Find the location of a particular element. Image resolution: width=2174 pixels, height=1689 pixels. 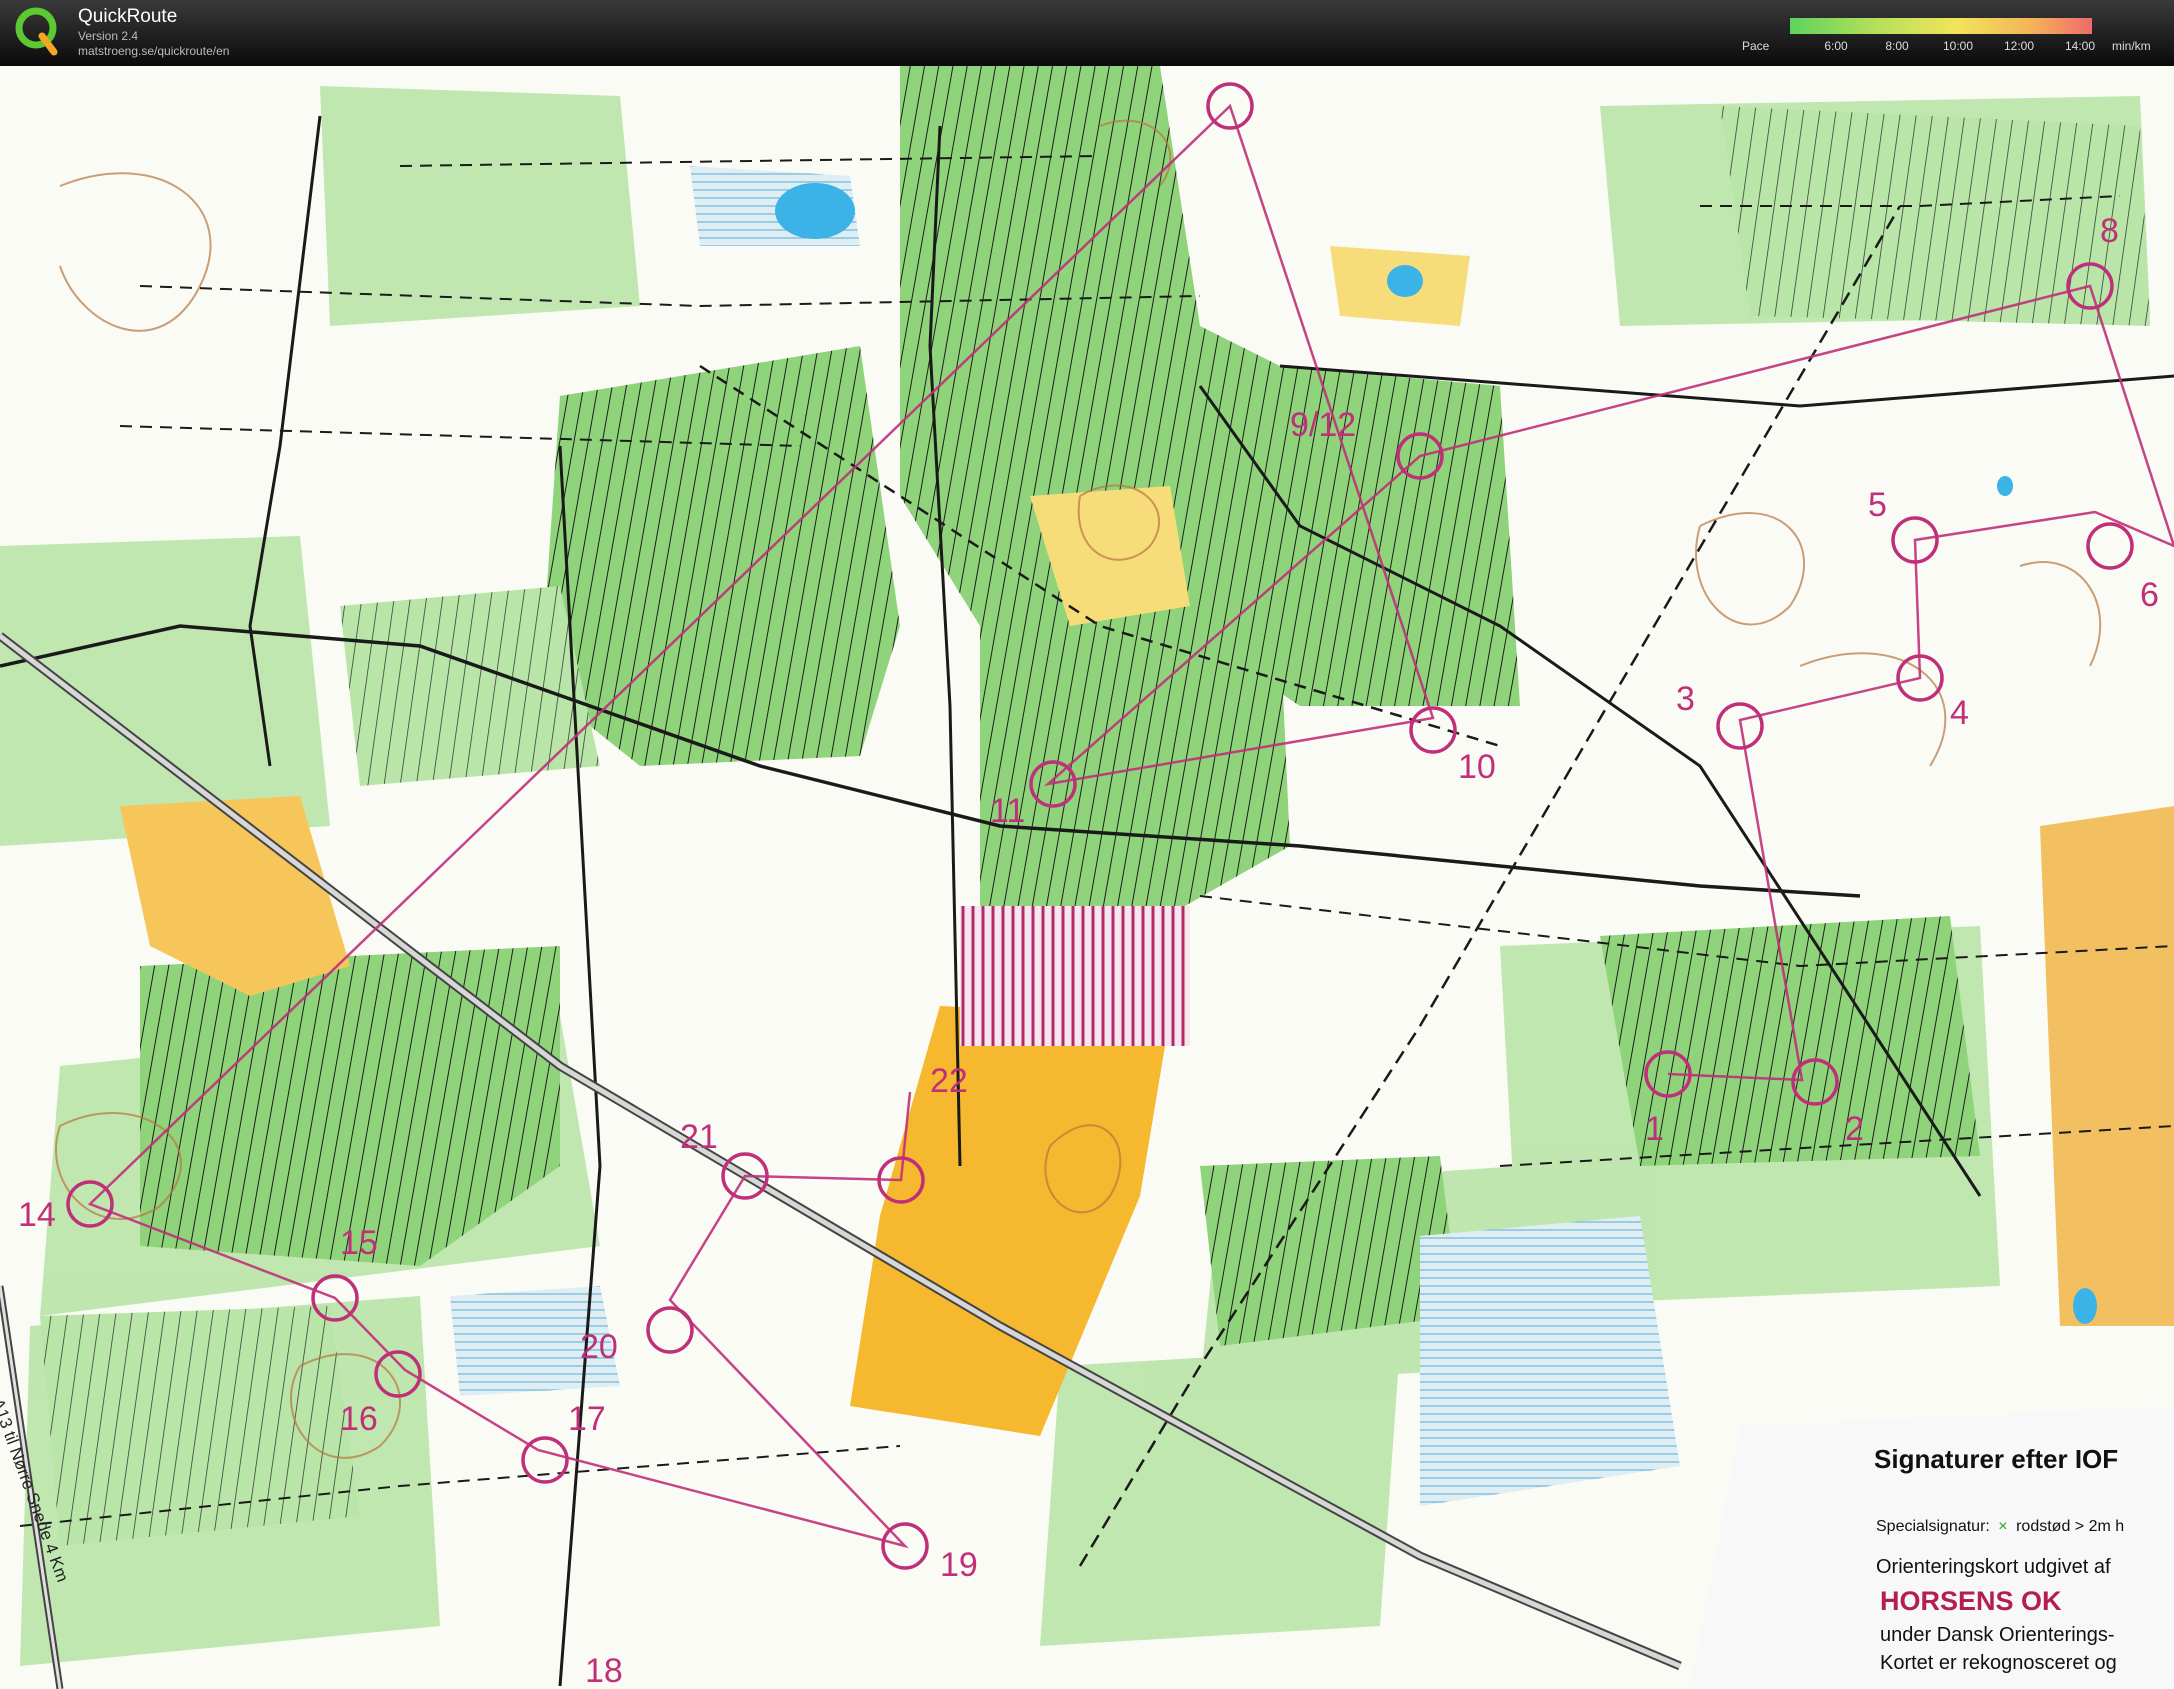

control-label-9-12: 9/12 is located at coordinates (1323, 425).